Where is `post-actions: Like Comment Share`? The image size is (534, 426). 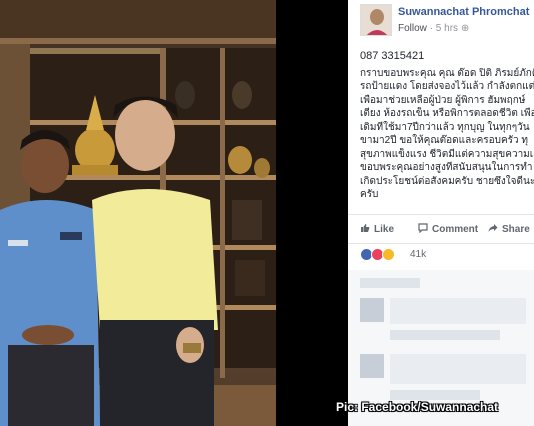 post-actions: Like Comment Share is located at coordinates (441, 229).